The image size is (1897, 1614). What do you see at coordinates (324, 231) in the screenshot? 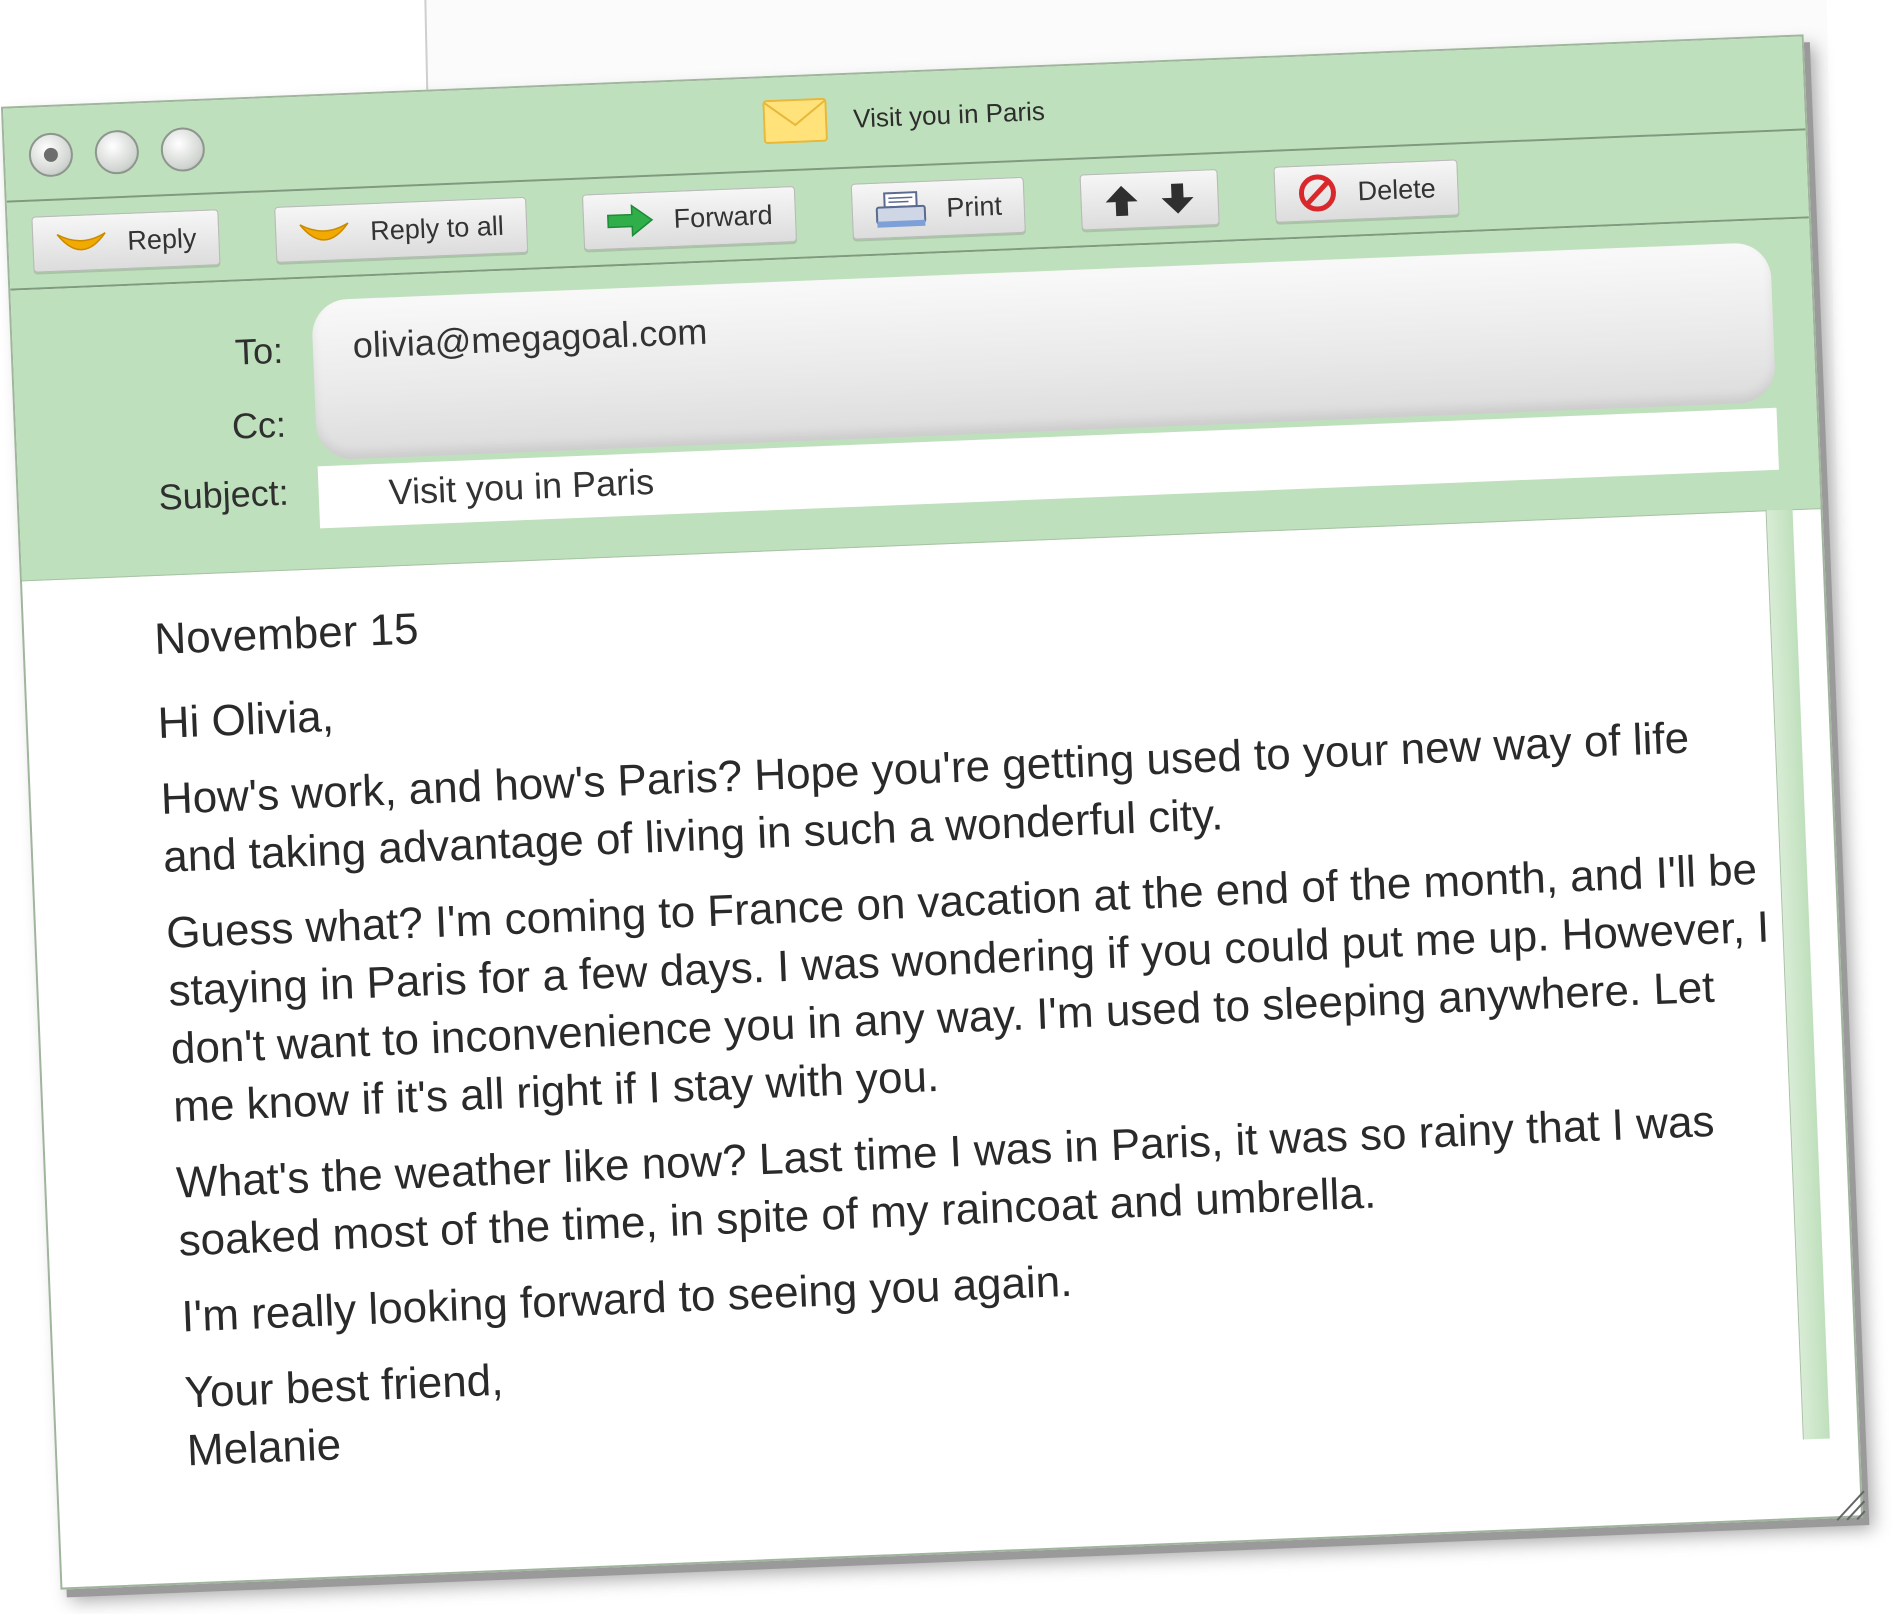
I see `reply-all-arrow-icon` at bounding box center [324, 231].